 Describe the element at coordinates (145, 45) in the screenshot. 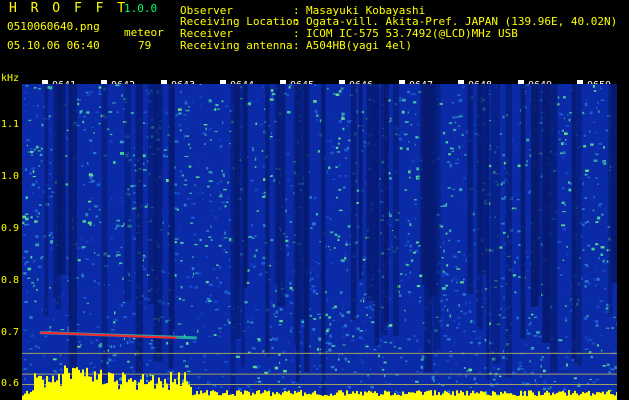

I see `meteor-count: 79` at that location.